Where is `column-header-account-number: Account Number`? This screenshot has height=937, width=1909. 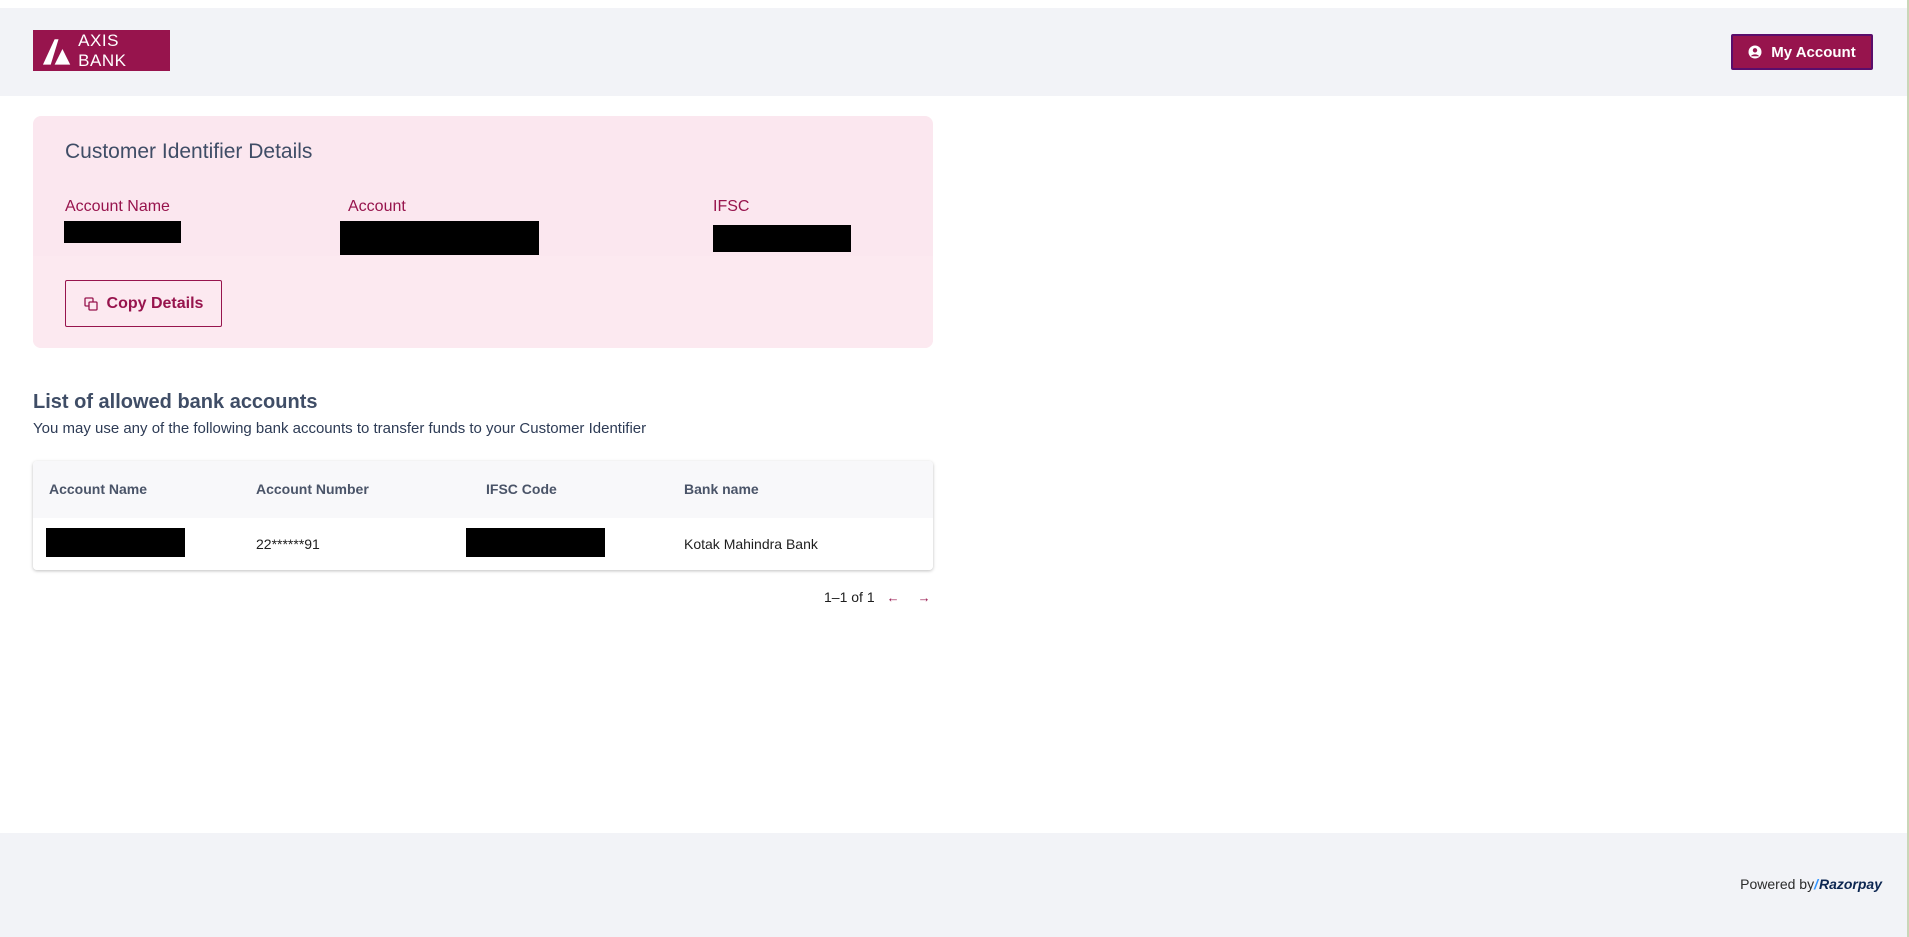 column-header-account-number: Account Number is located at coordinates (312, 489).